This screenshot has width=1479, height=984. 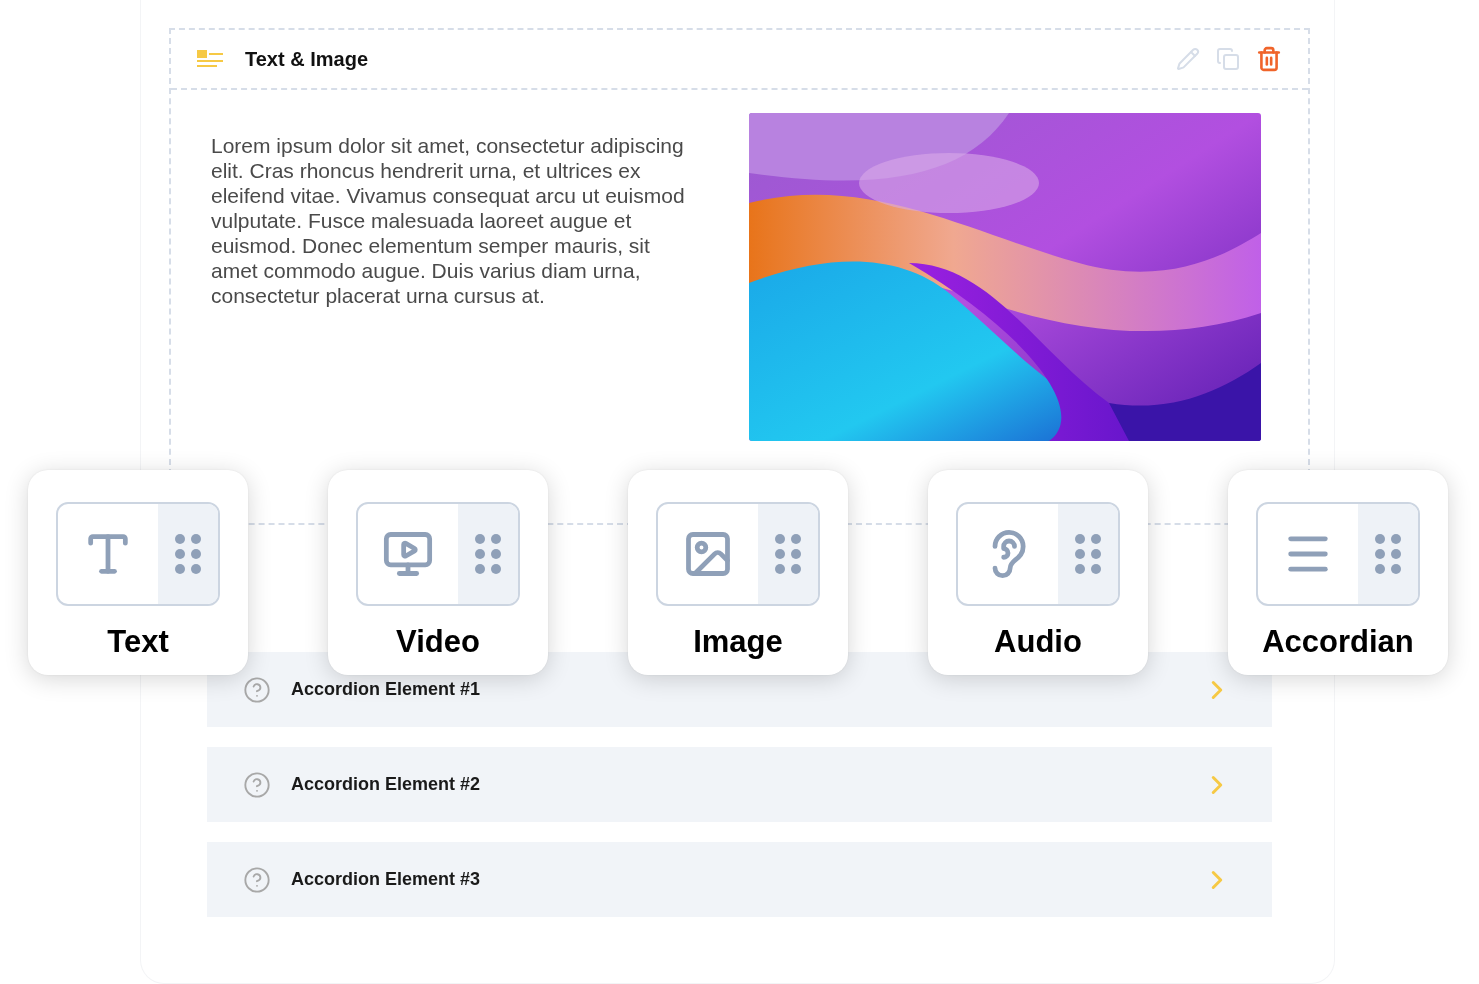 I want to click on edit-icon, so click(x=1188, y=59).